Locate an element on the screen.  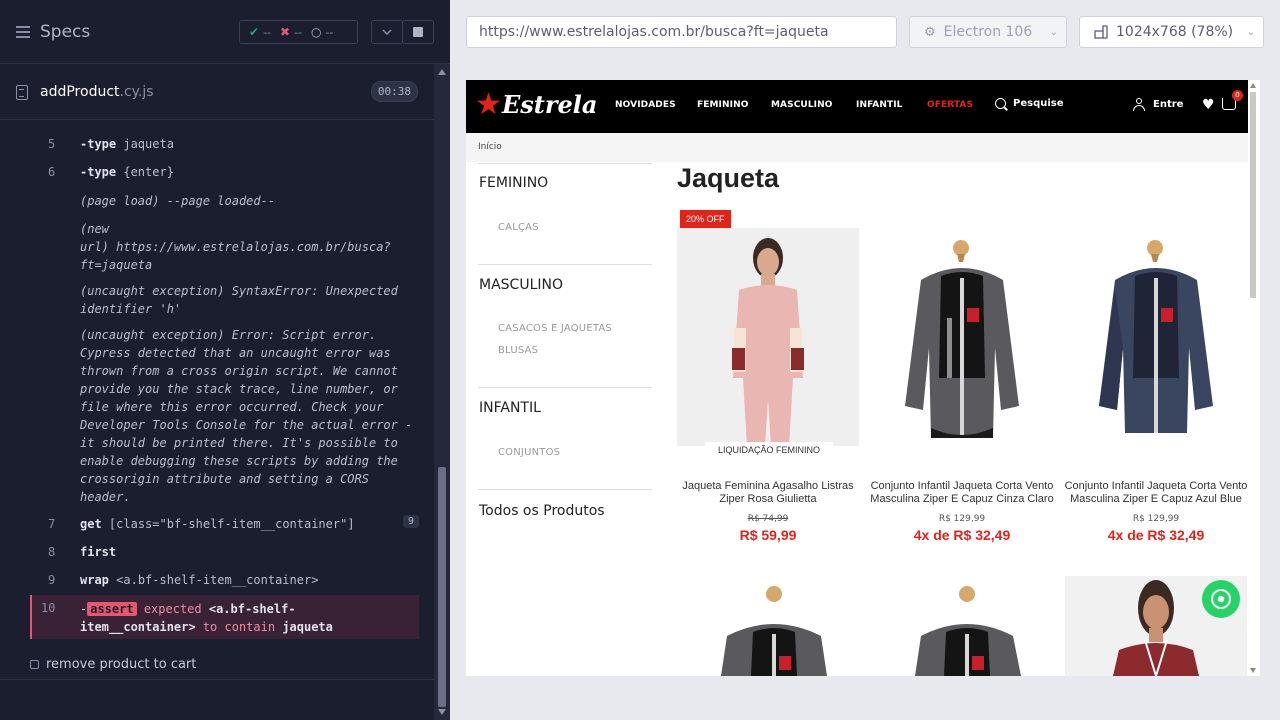
page-title: Jaqueta is located at coordinates (728, 178).